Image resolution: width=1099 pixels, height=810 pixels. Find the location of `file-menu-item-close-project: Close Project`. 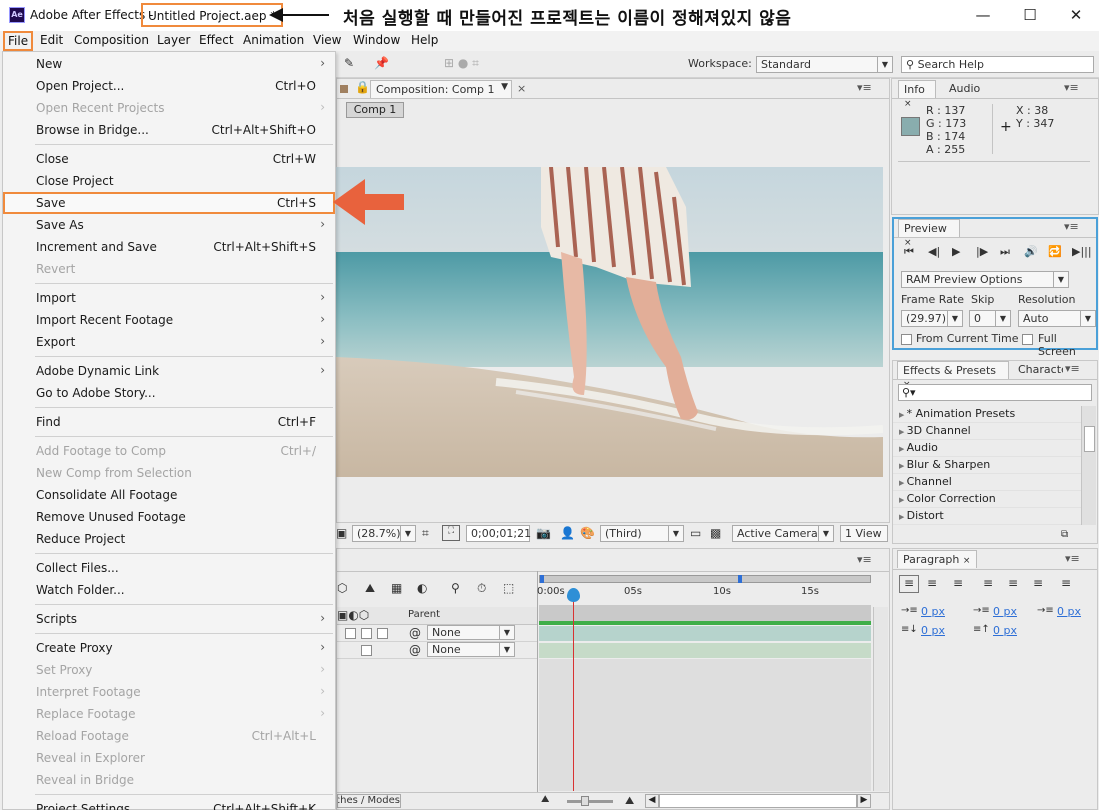

file-menu-item-close-project: Close Project is located at coordinates (169, 181).